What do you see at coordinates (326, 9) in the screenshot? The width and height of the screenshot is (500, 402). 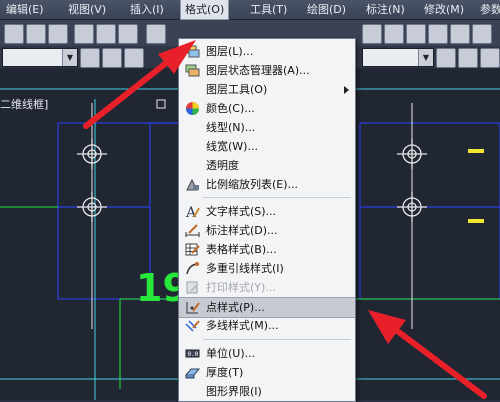 I see `menu-draw: 绘图(D)` at bounding box center [326, 9].